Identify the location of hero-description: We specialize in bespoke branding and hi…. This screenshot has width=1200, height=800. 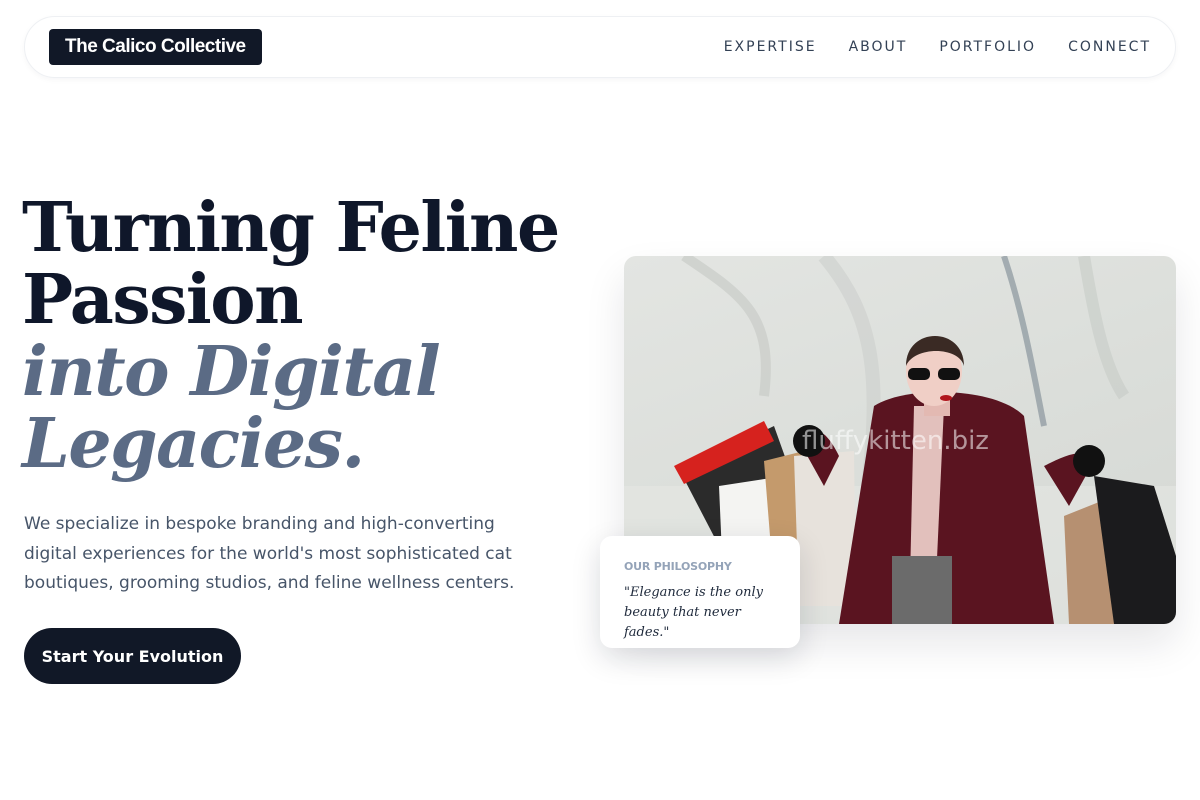
(269, 553).